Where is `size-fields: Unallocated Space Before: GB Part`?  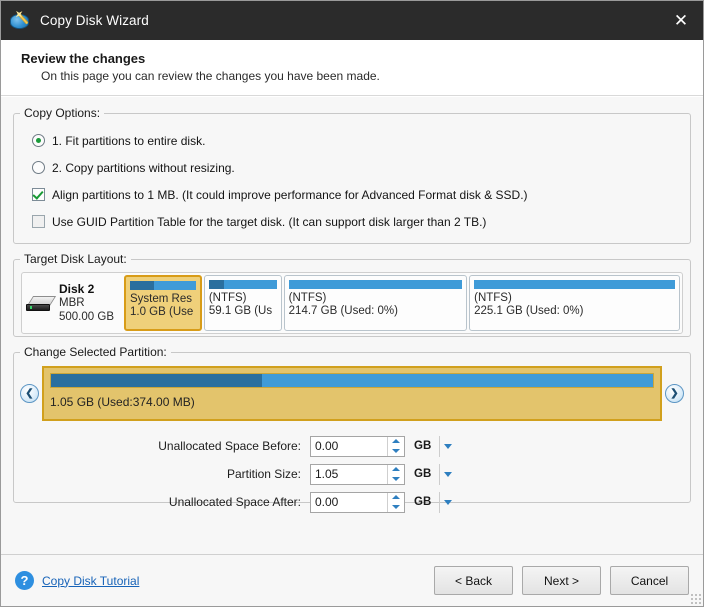 size-fields: Unallocated Space Before: GB Part is located at coordinates (352, 474).